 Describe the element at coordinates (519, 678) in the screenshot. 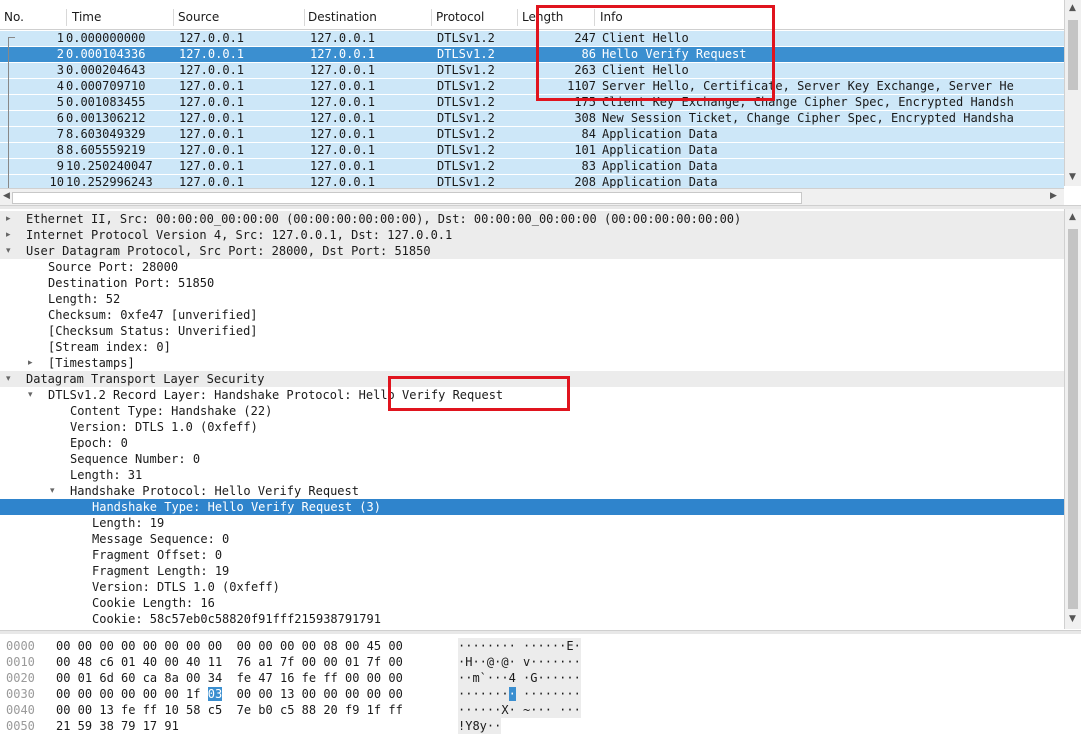

I see `bytes-ascii: ··m`···4 ·G······` at that location.